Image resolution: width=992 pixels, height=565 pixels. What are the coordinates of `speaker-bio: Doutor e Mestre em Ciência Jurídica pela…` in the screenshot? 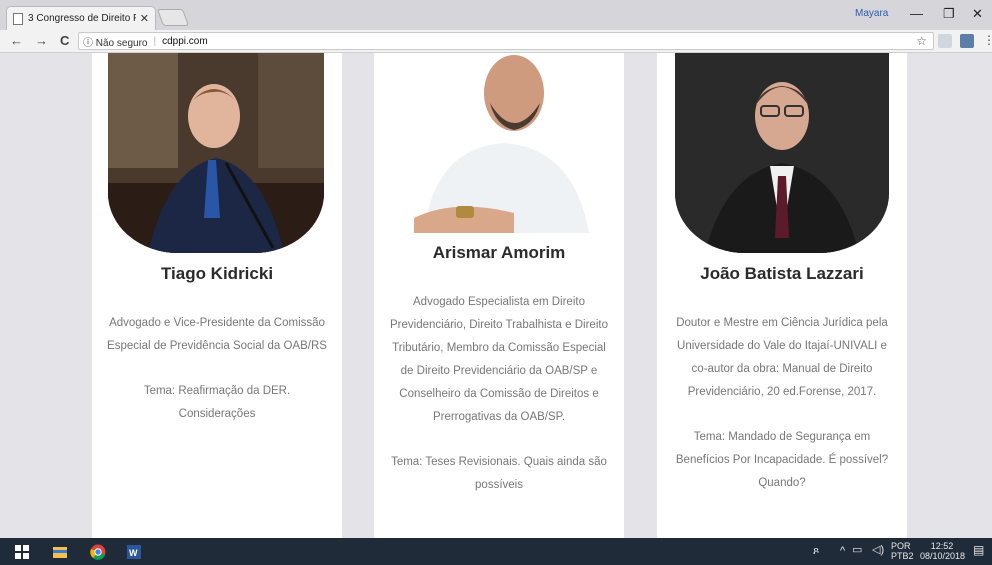 It's located at (782, 357).